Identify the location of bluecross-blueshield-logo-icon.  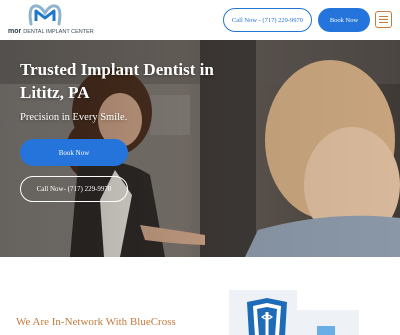
(294, 312).